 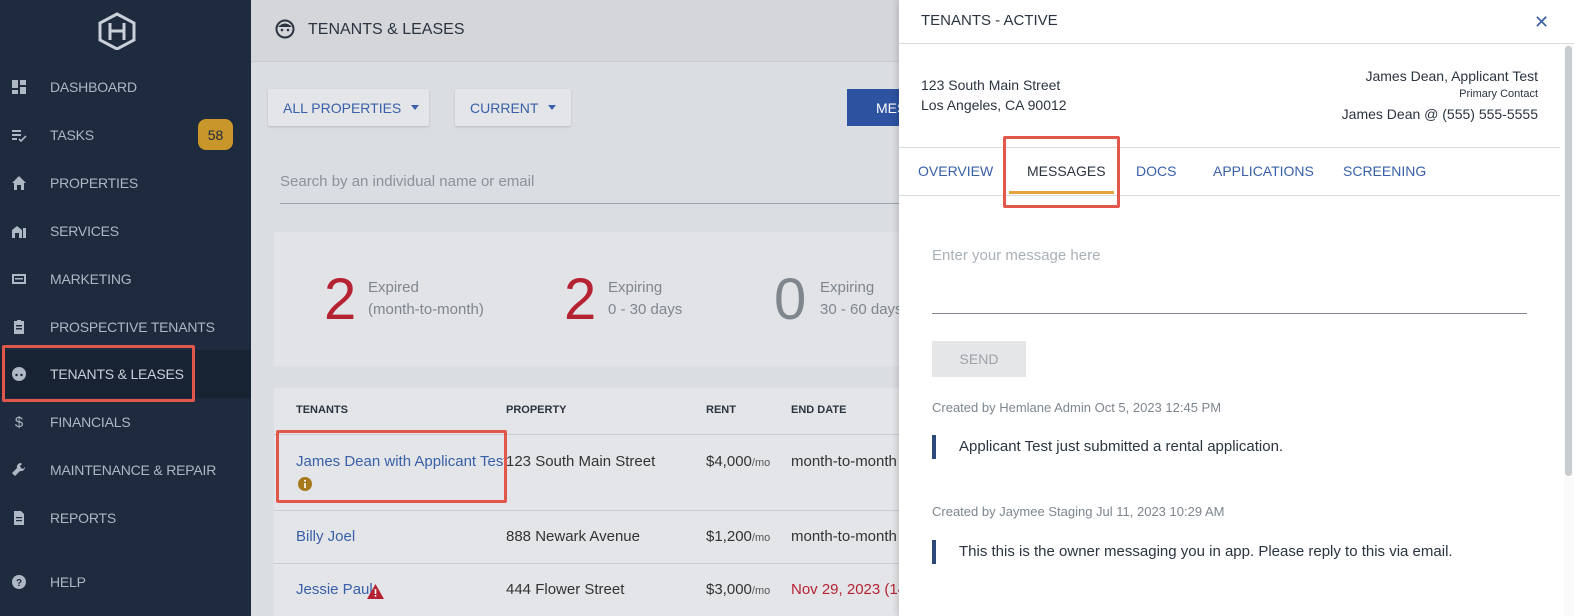 I want to click on property-filter-dropdown: ALL PROPERTIES, so click(x=348, y=107).